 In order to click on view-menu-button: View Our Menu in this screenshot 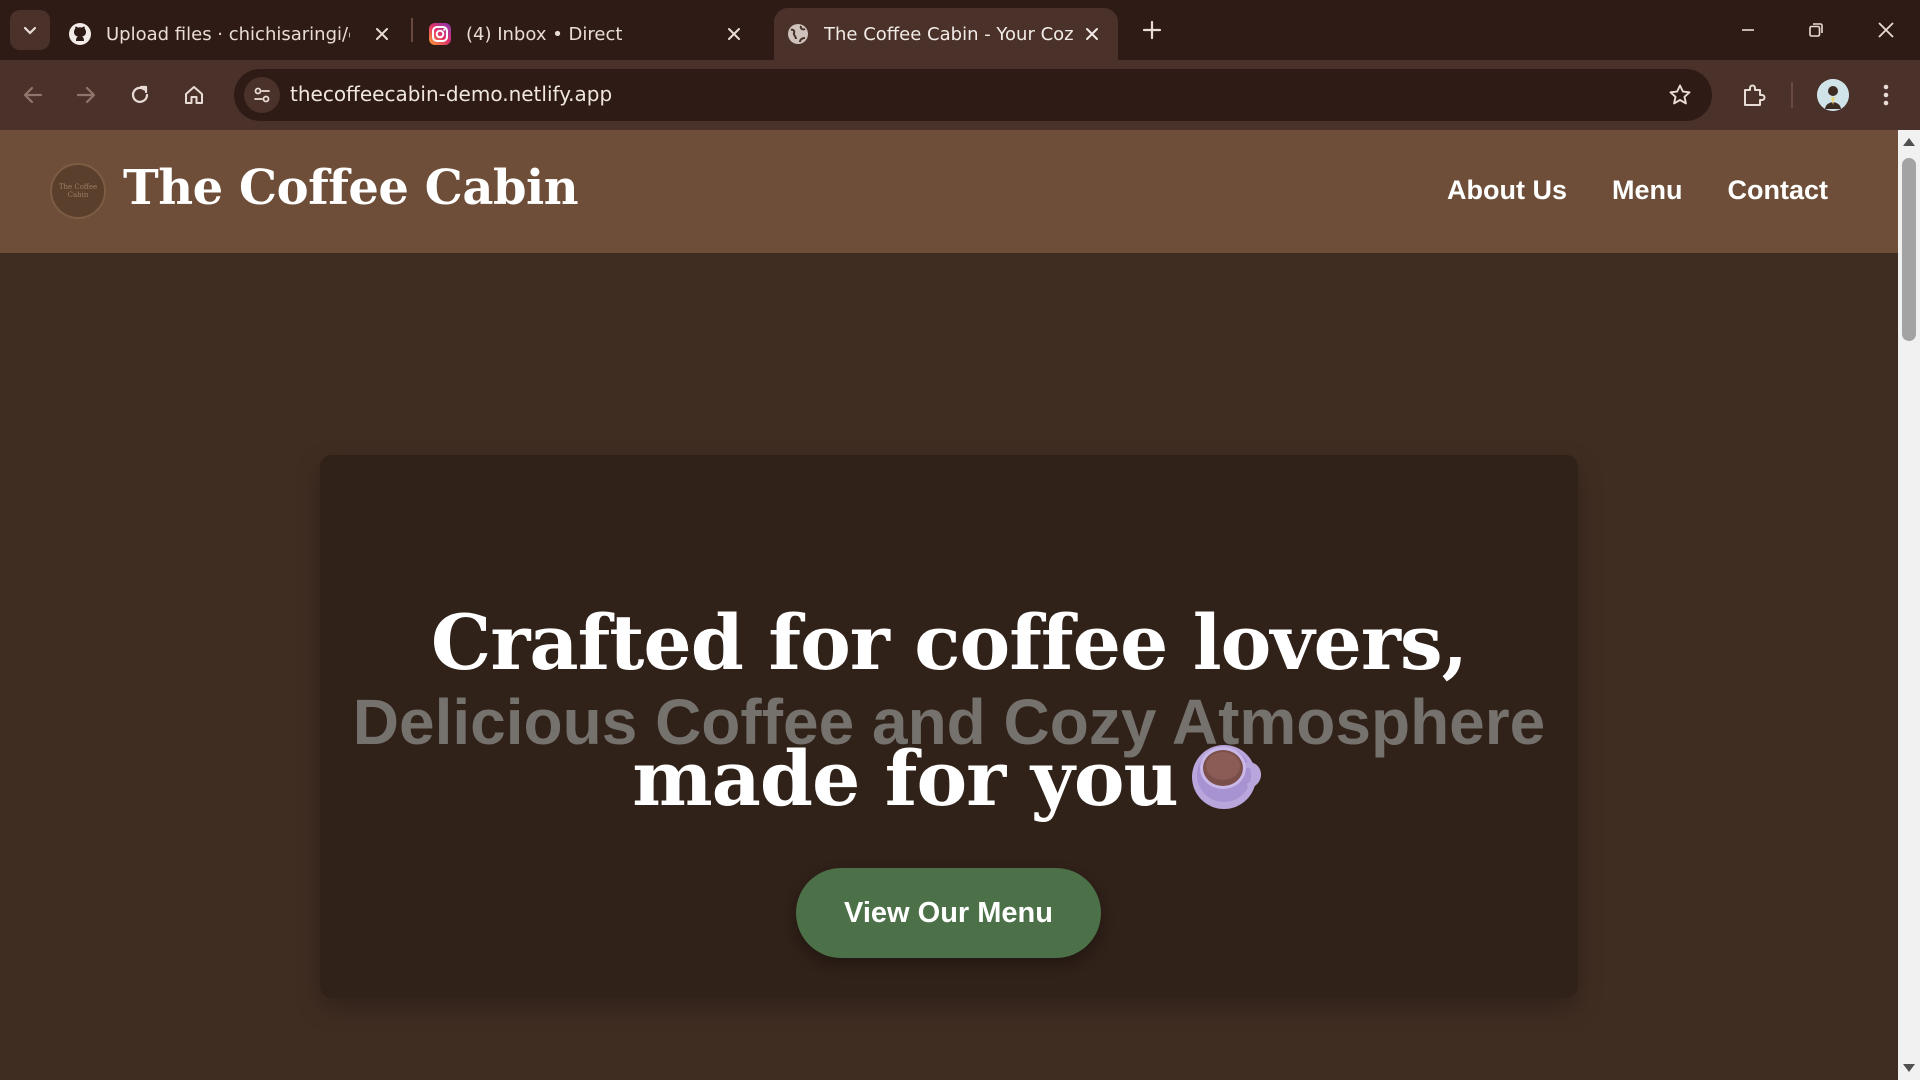, I will do `click(948, 913)`.